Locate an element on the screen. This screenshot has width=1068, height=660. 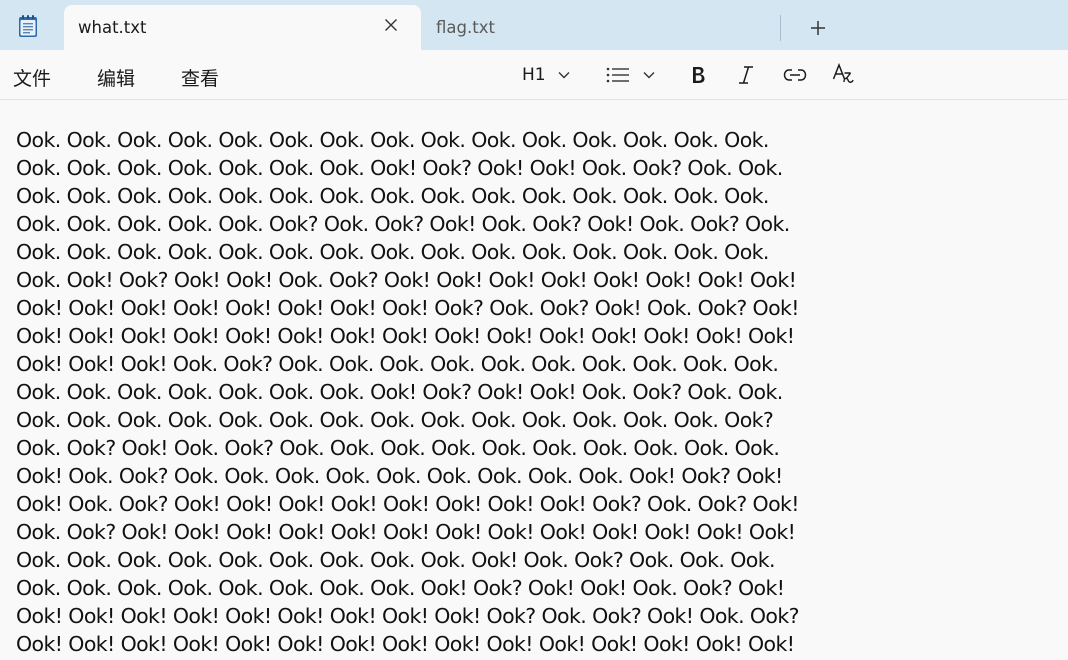
menu-file: 文件 is located at coordinates (32, 77).